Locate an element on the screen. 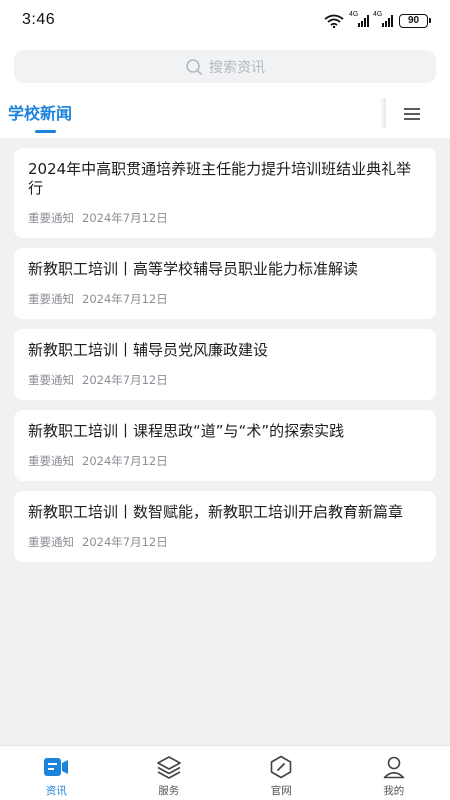 The height and width of the screenshot is (800, 450). category-tabs: 学校新闻 is located at coordinates (225, 114).